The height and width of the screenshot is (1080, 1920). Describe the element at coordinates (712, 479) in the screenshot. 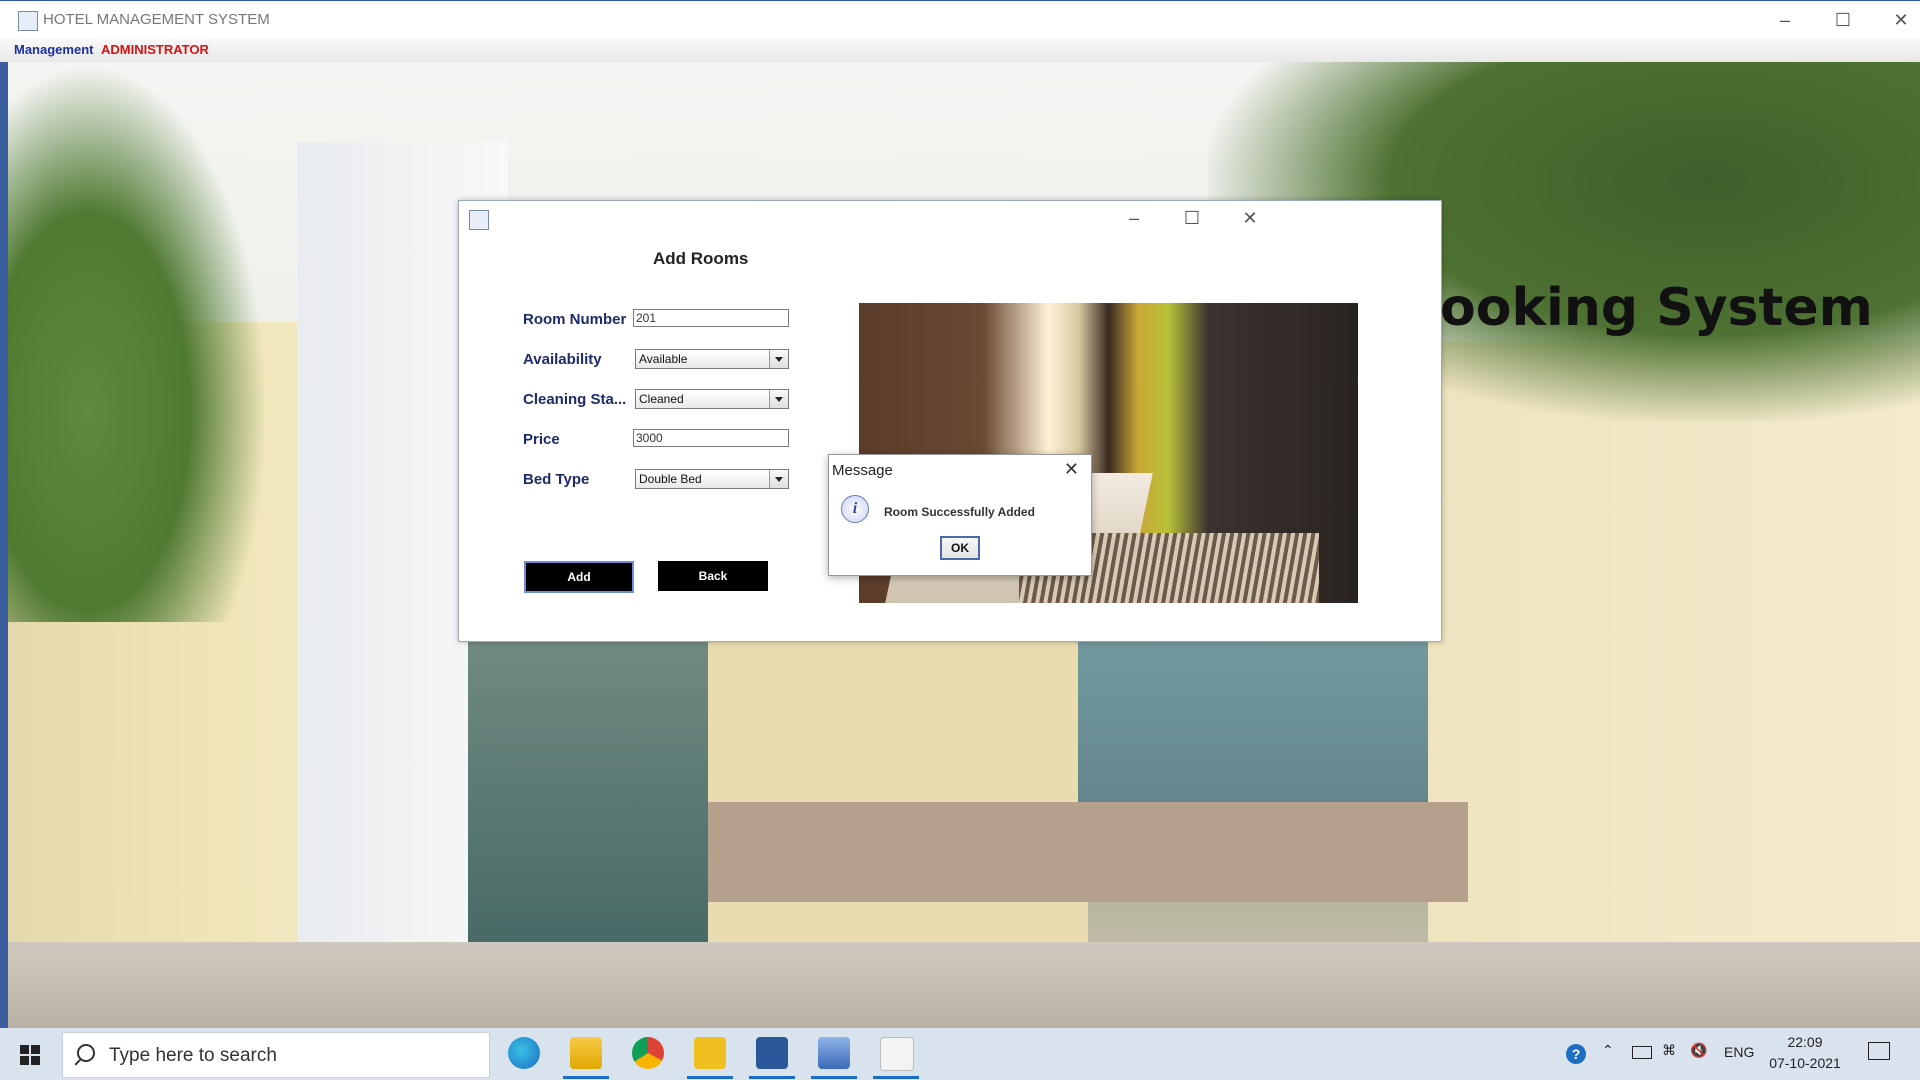

I see `bed-type-select: Double Bed` at that location.